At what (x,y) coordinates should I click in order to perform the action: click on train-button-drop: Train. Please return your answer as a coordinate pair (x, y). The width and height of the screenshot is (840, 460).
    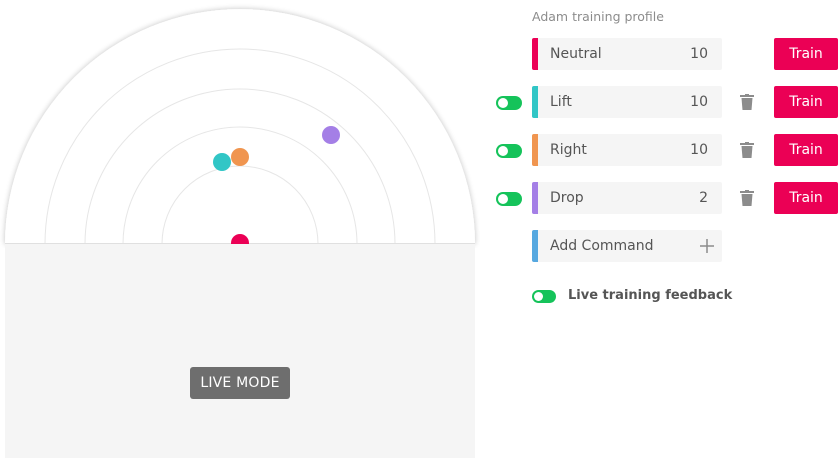
    Looking at the image, I should click on (806, 198).